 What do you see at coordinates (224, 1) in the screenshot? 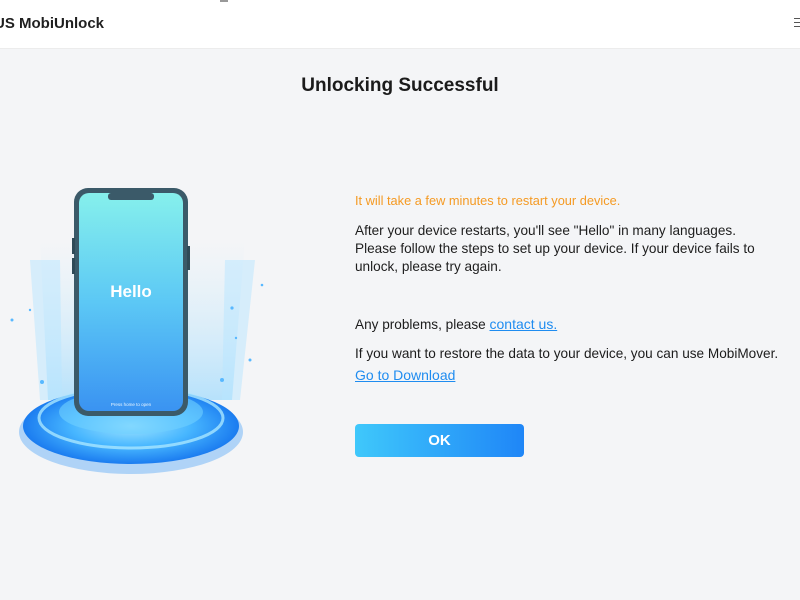
I see `drag-handle` at bounding box center [224, 1].